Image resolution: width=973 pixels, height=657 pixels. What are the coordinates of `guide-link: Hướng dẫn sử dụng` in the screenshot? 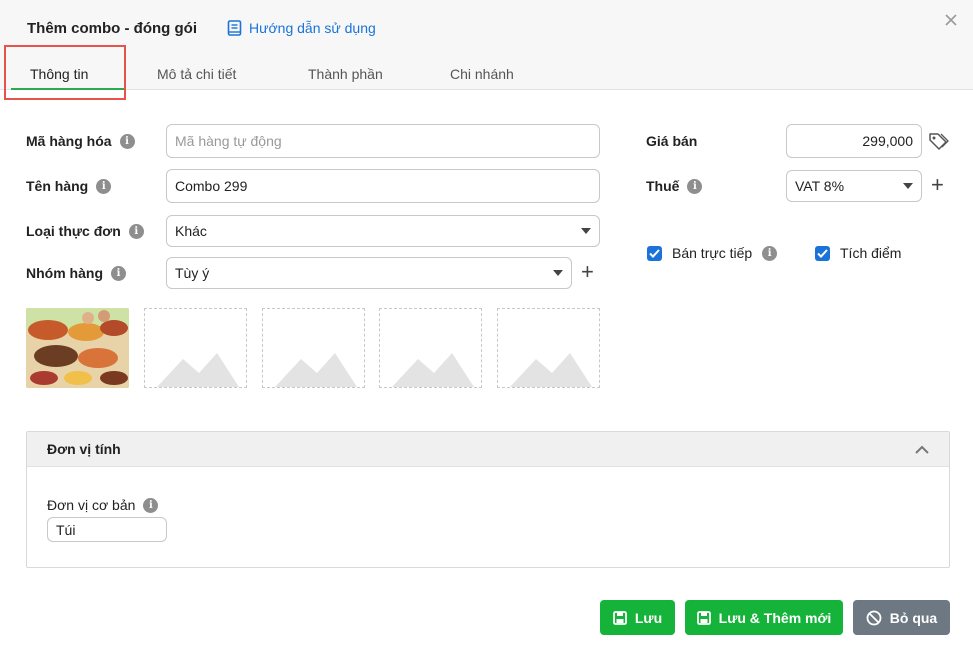 It's located at (301, 28).